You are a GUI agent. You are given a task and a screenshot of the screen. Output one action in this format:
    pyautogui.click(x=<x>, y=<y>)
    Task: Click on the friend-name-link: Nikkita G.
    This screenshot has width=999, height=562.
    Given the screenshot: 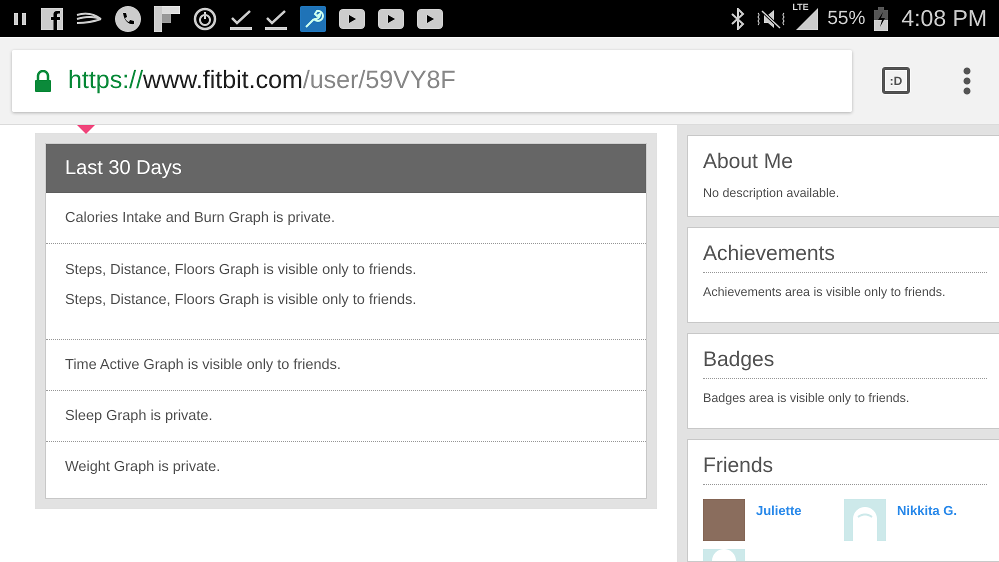 What is the action you would take?
    pyautogui.click(x=927, y=521)
    